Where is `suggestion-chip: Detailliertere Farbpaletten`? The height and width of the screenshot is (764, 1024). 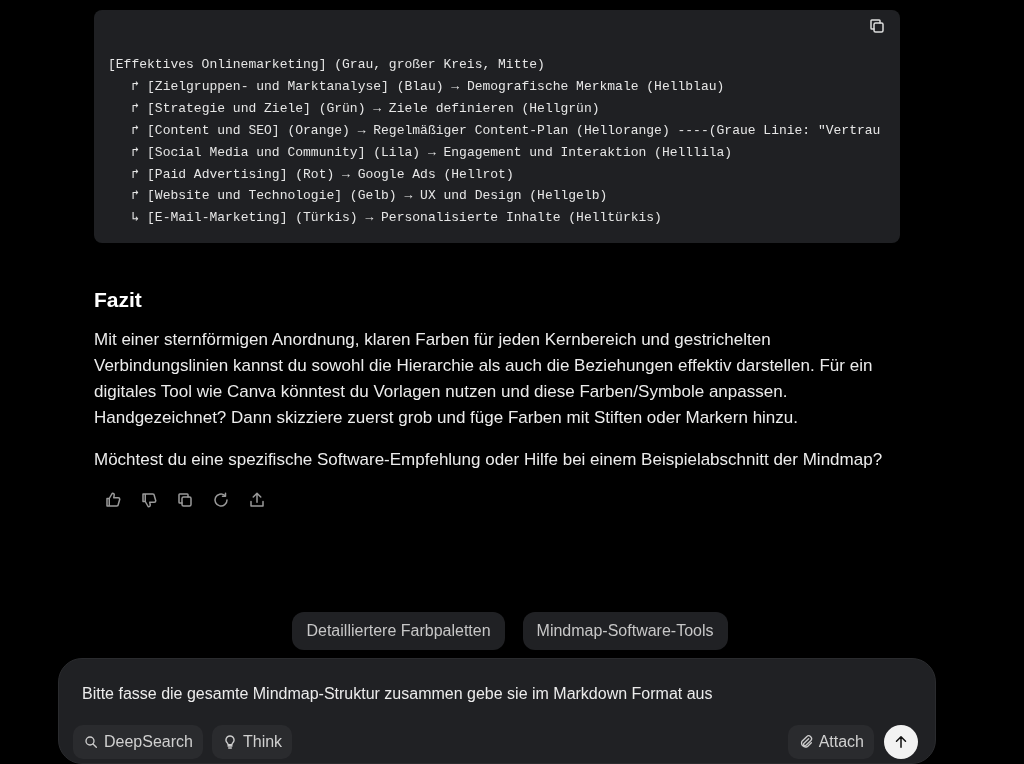
suggestion-chip: Detailliertere Farbpaletten is located at coordinates (398, 631).